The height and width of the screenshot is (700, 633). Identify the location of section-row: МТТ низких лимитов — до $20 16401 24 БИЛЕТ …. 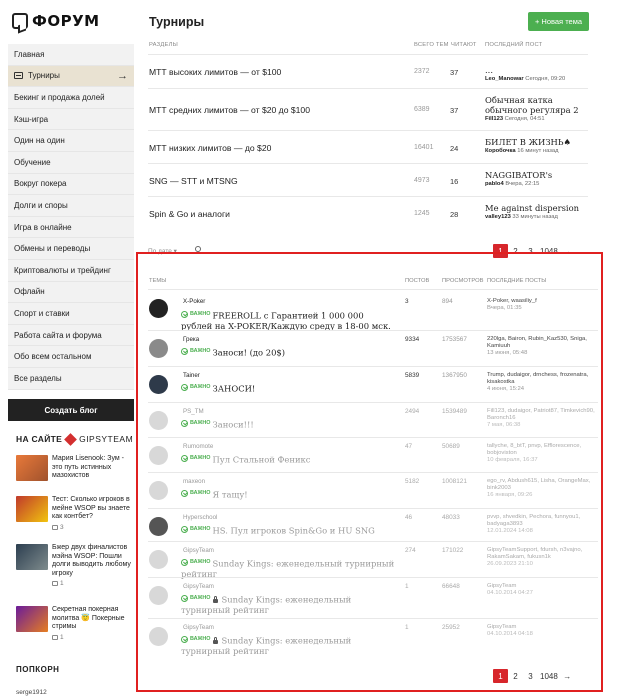
(368, 146).